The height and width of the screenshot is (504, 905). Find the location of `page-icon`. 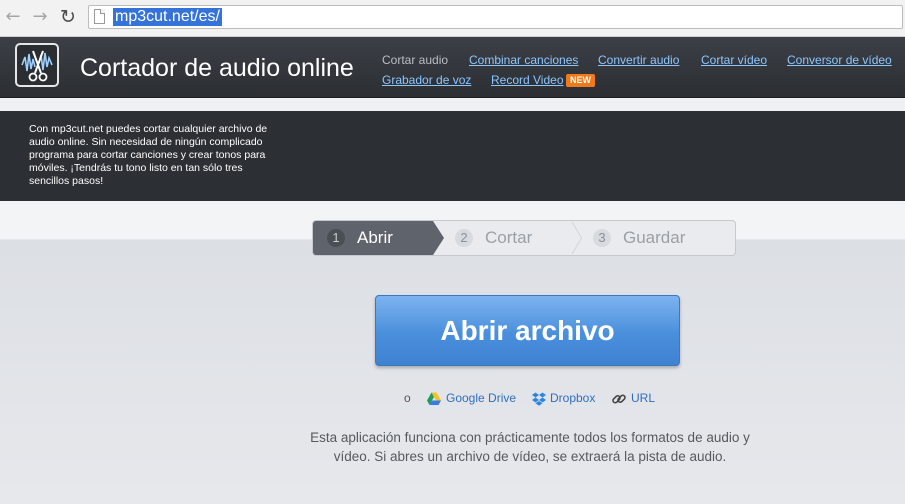

page-icon is located at coordinates (99, 16).